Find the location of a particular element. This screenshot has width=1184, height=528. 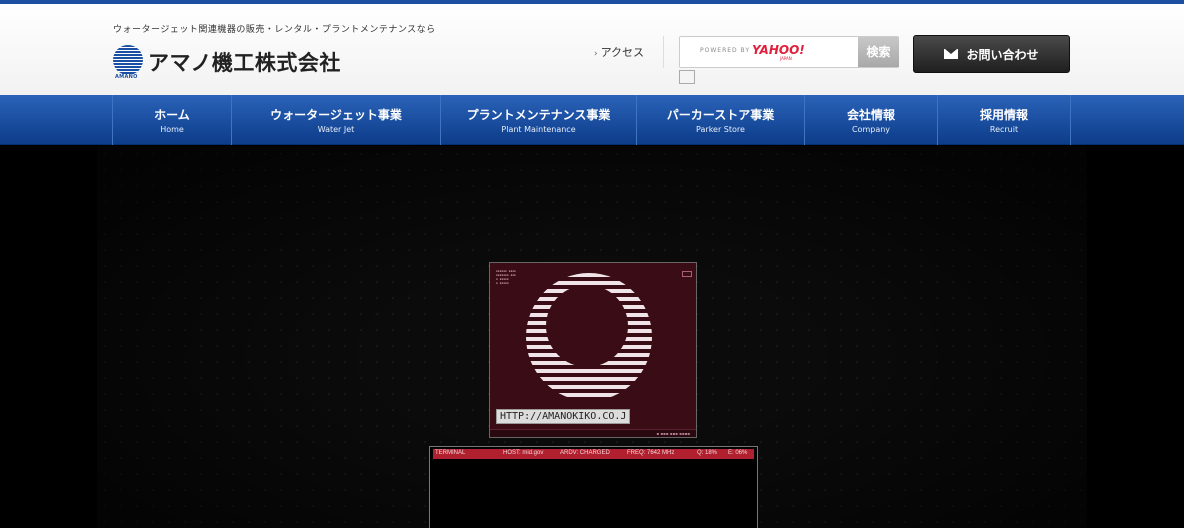

site-logo: AMANO アマノ機工株式会社 is located at coordinates (226, 62).